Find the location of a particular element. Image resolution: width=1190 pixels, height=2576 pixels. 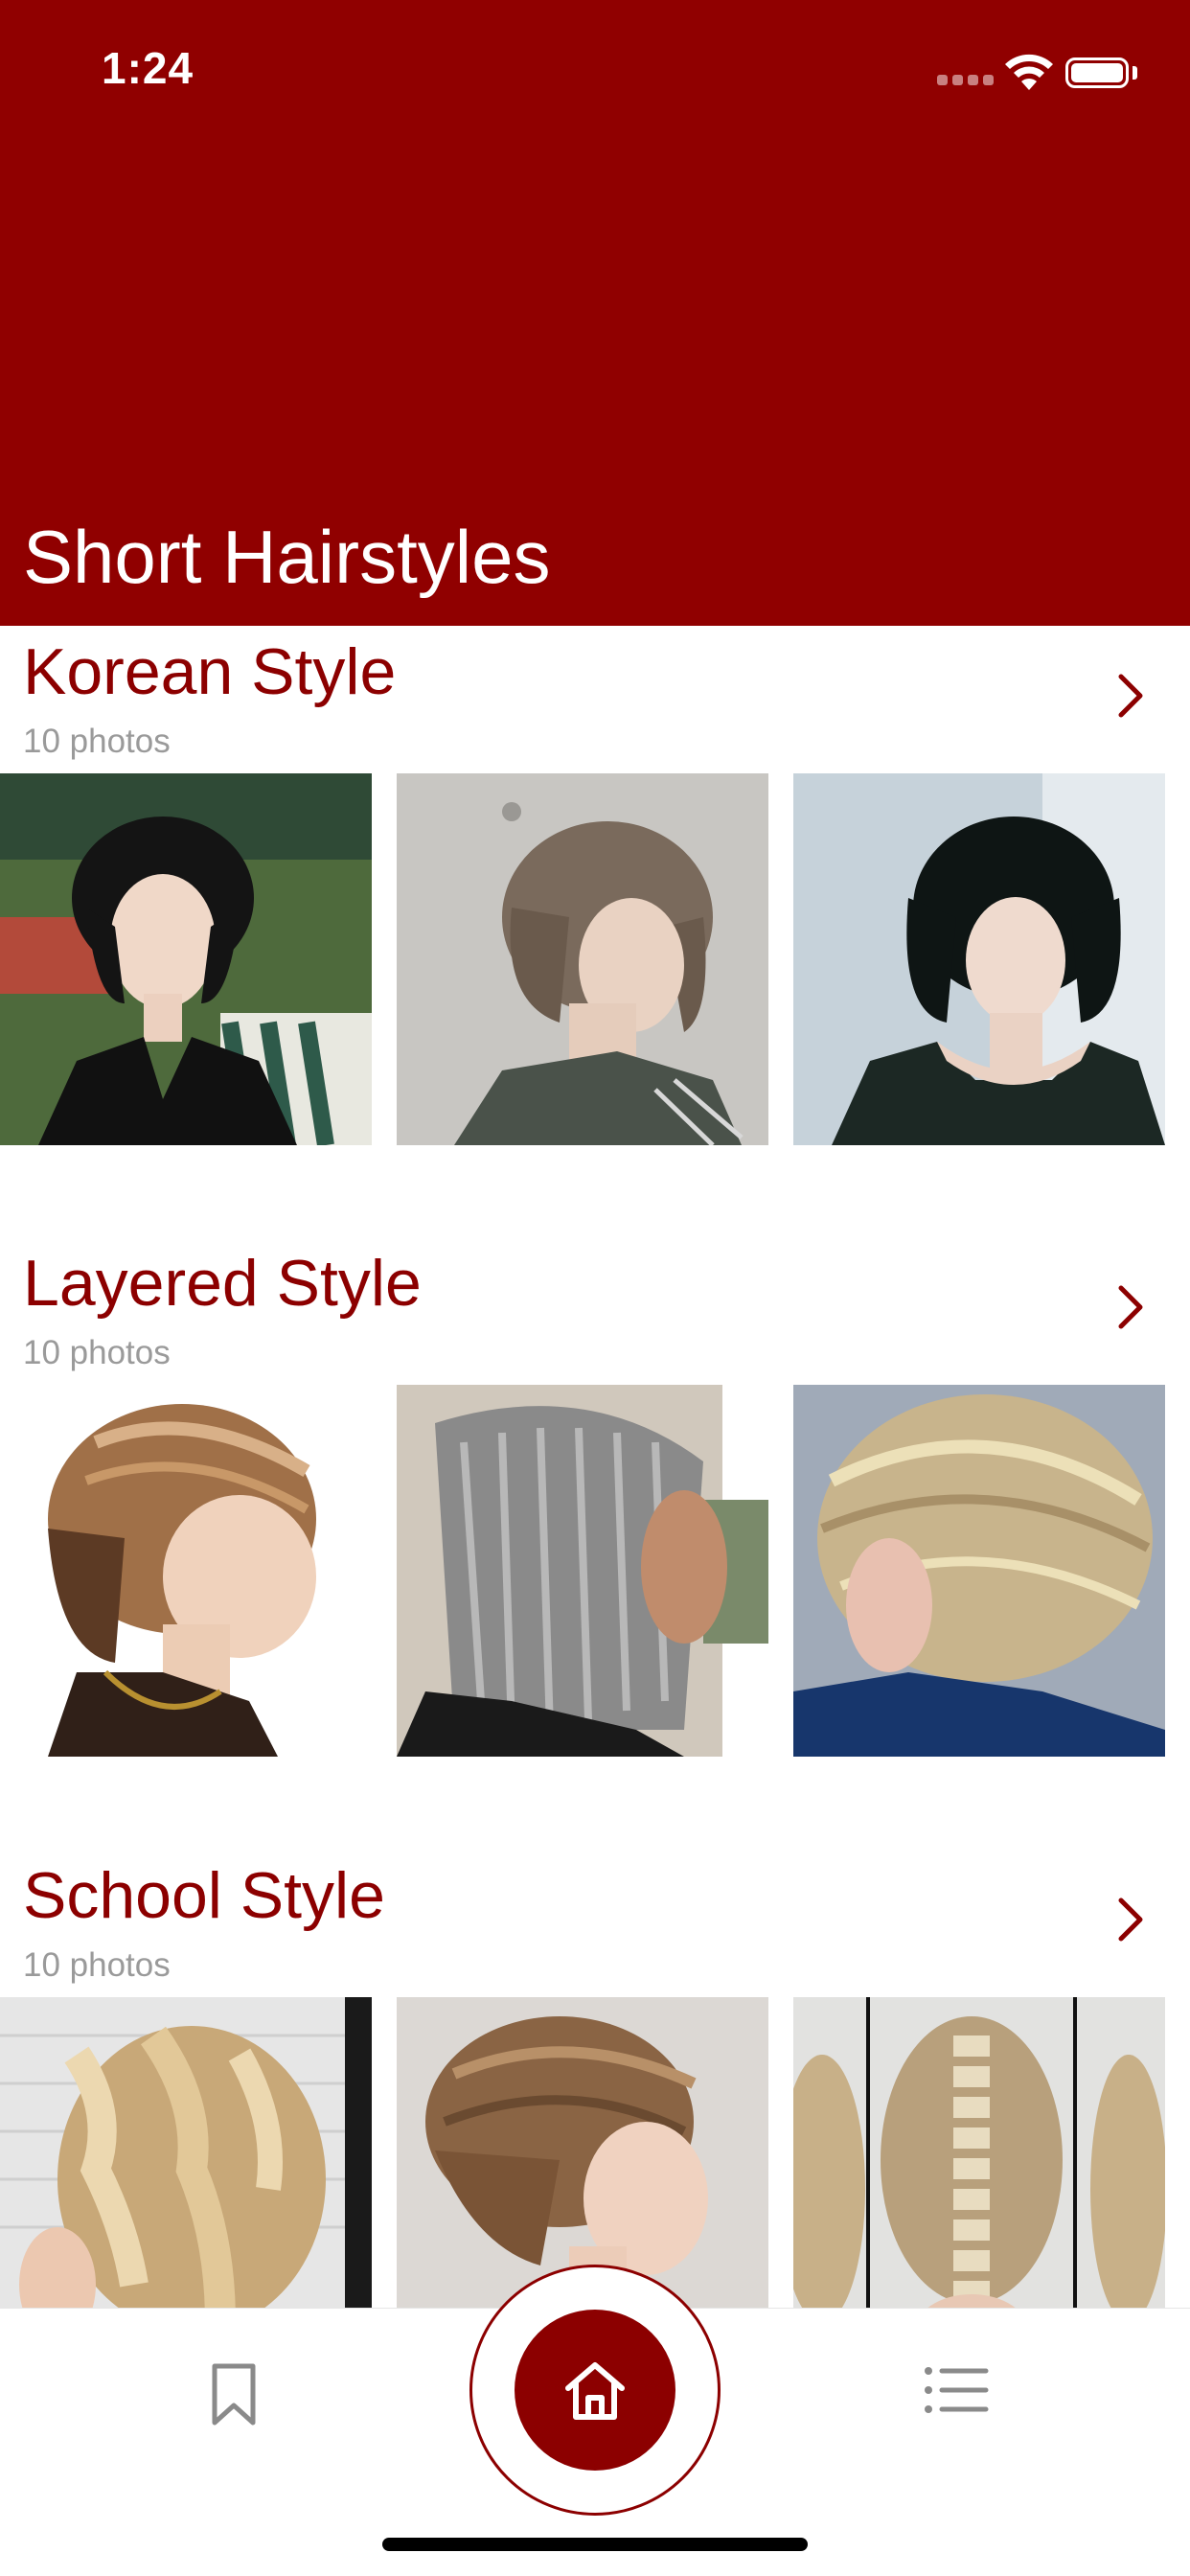

home-icon is located at coordinates (595, 2391).